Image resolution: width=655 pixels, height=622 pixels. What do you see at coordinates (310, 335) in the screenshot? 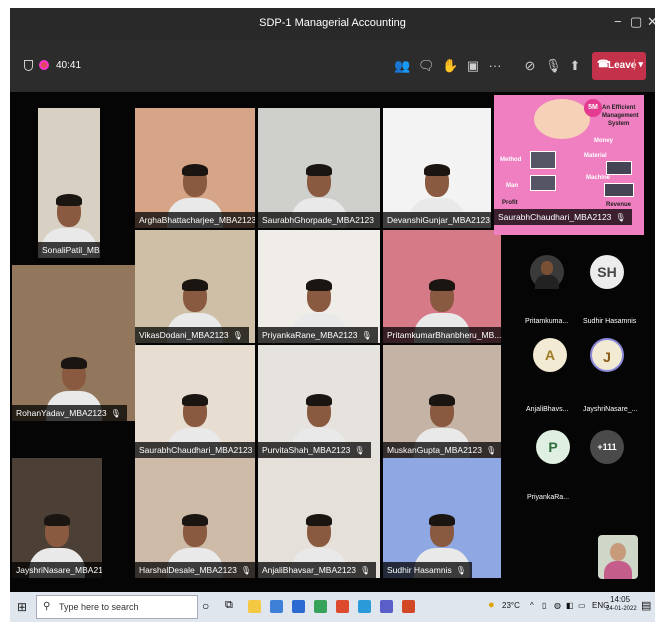
I see `participant-name: PriyankaRane_MBA2123` at bounding box center [310, 335].